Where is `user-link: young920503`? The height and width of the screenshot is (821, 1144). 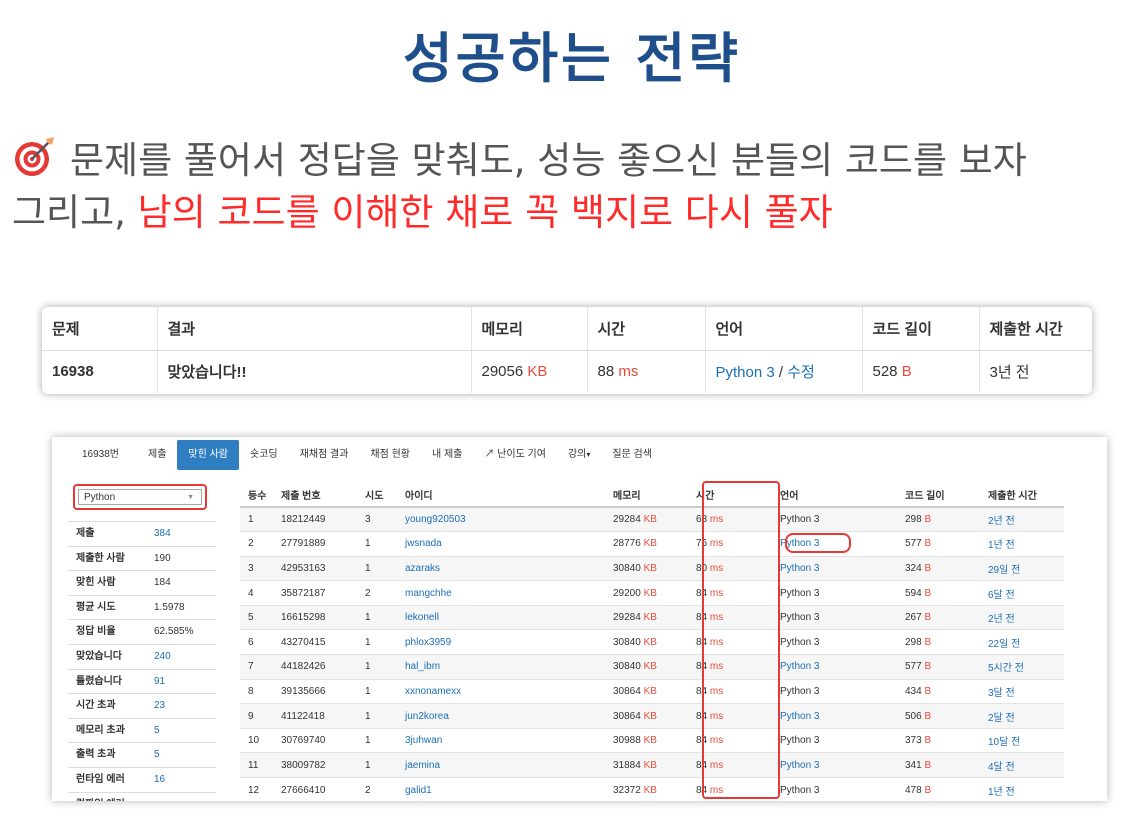
user-link: young920503 is located at coordinates (501, 519).